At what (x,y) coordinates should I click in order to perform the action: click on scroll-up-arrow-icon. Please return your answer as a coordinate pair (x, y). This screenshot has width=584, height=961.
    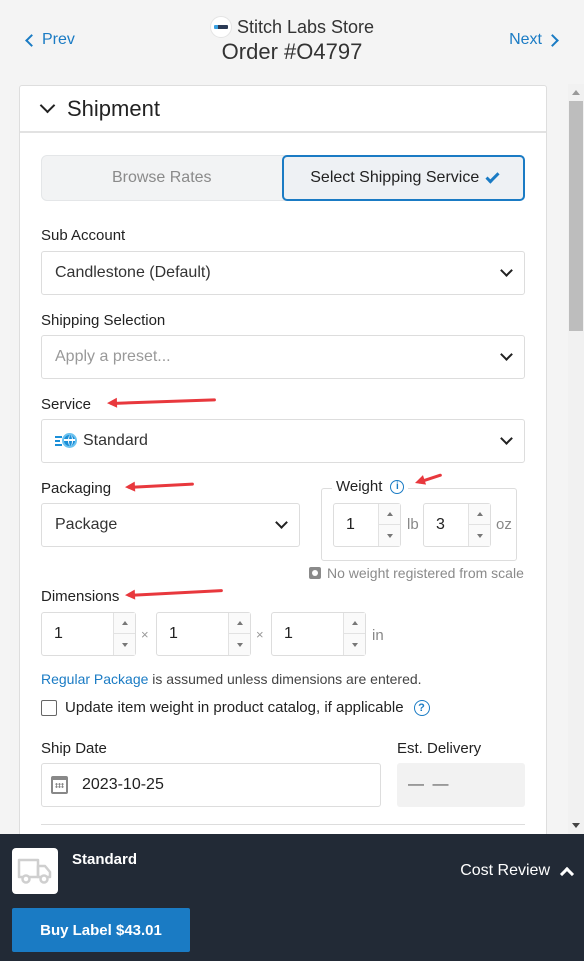
    Looking at the image, I should click on (576, 92).